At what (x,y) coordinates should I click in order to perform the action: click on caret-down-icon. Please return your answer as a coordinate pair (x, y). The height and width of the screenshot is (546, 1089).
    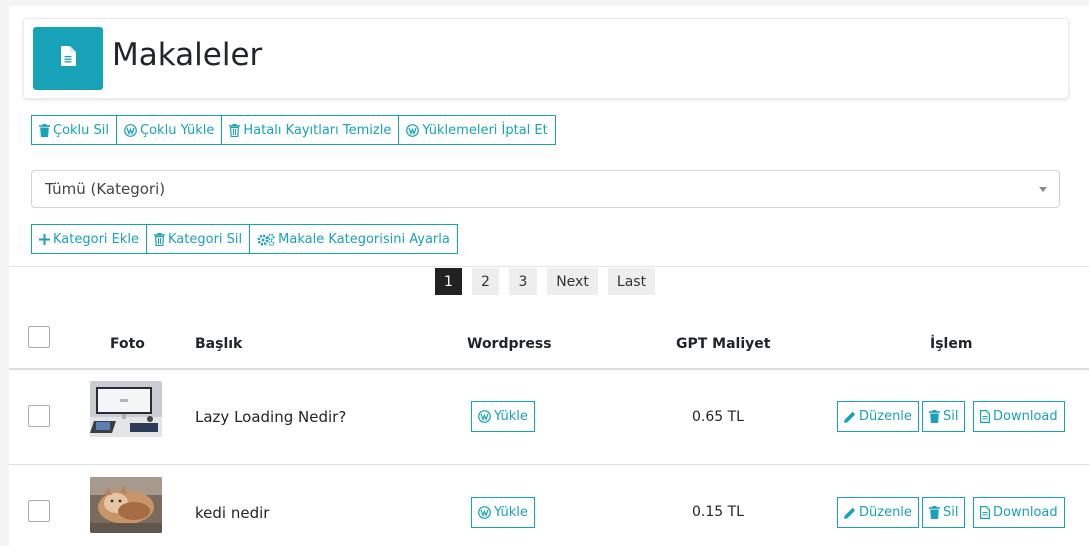
    Looking at the image, I should click on (1043, 189).